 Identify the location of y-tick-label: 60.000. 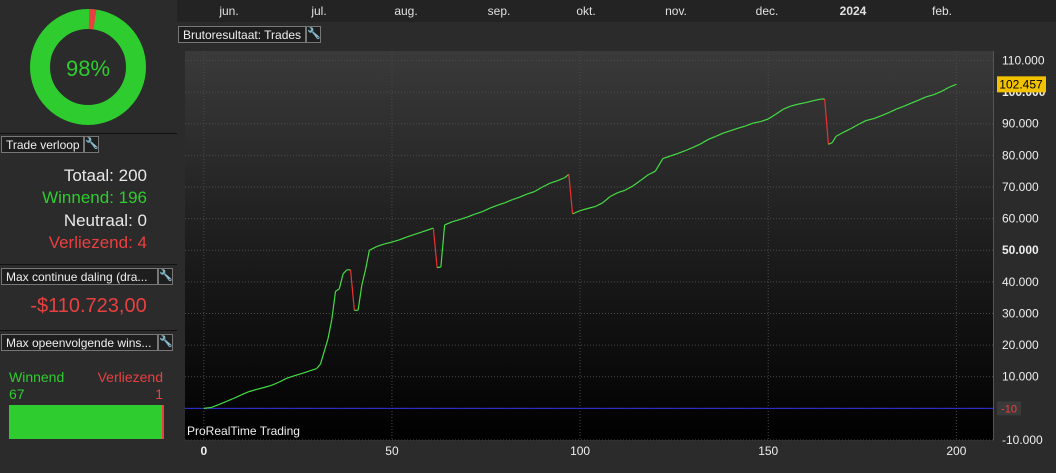
(1020, 219).